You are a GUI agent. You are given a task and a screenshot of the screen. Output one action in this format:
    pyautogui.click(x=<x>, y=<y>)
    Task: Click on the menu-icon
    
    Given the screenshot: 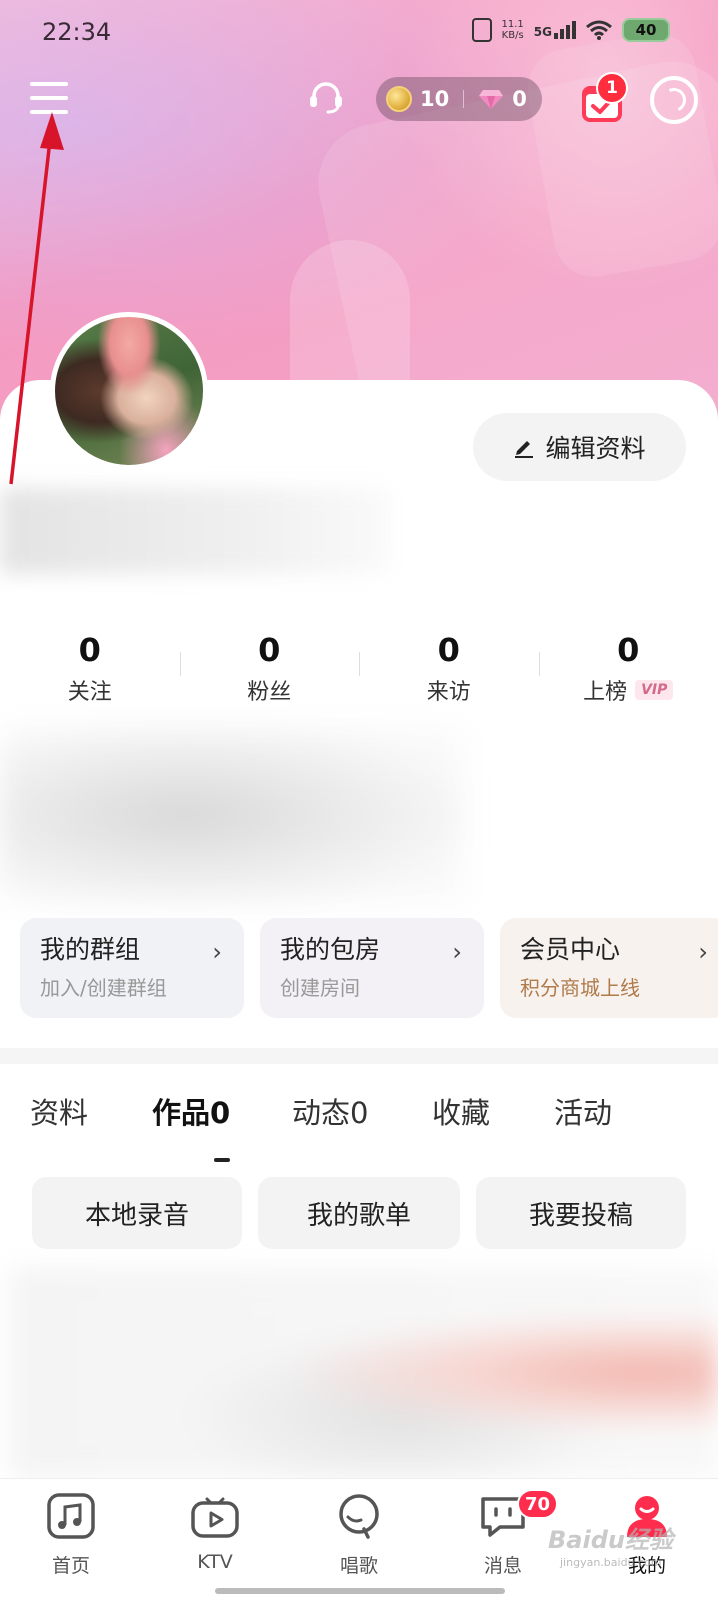 What is the action you would take?
    pyautogui.click(x=49, y=98)
    